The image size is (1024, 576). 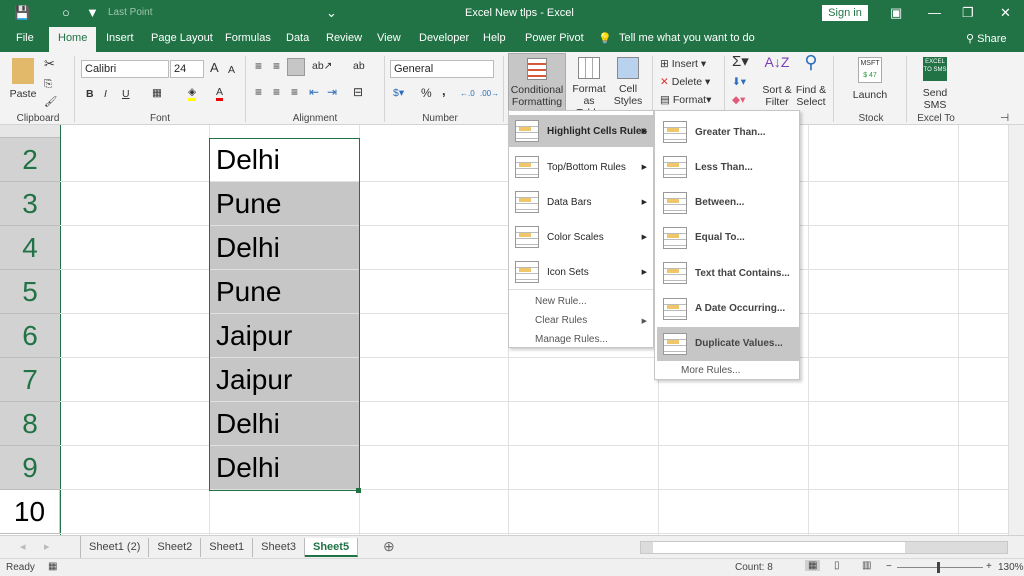 I want to click on filter-icon: ▼, so click(x=92, y=12).